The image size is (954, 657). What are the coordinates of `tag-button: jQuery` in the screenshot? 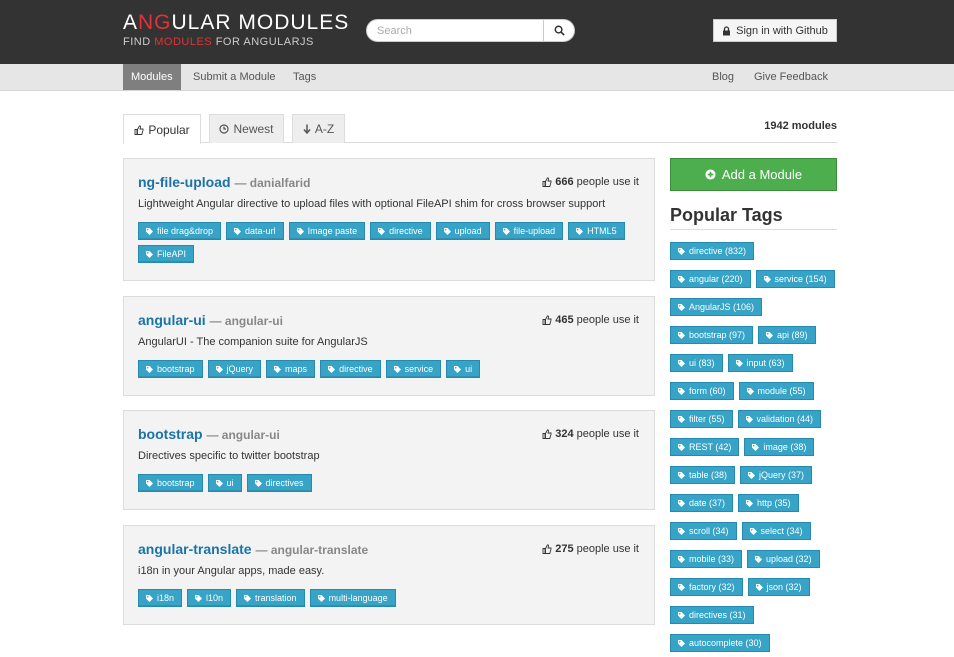 It's located at (234, 369).